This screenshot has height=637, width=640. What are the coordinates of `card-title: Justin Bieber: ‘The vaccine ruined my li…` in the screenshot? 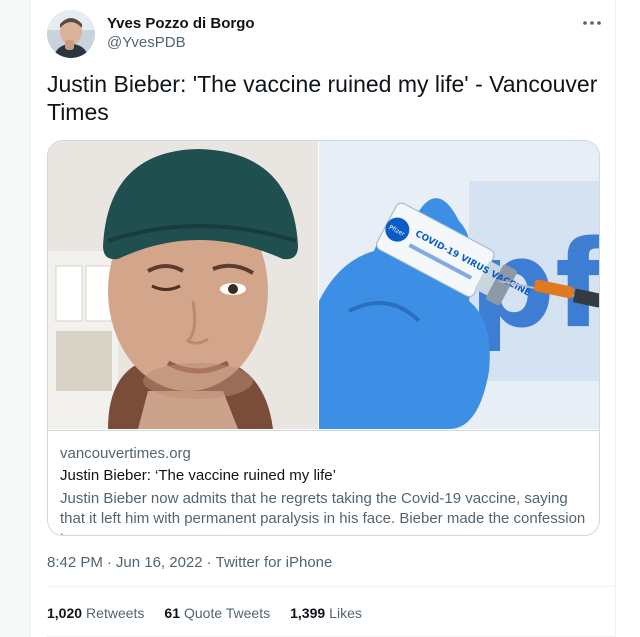 It's located at (198, 475).